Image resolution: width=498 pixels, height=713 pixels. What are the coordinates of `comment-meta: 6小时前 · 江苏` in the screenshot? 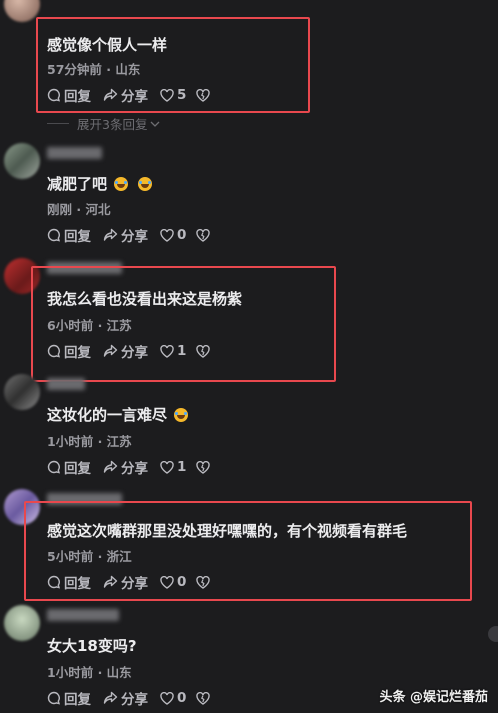 It's located at (89, 324).